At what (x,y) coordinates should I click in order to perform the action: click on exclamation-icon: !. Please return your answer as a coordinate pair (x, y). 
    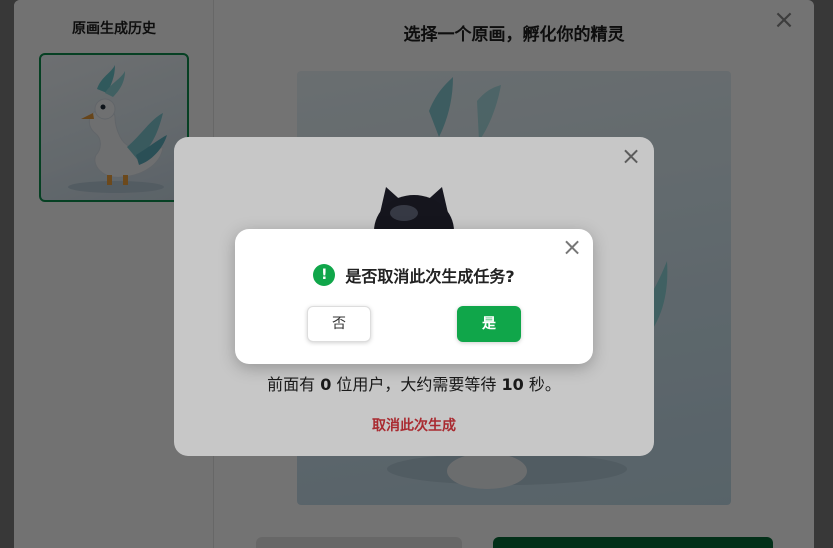
    Looking at the image, I should click on (324, 275).